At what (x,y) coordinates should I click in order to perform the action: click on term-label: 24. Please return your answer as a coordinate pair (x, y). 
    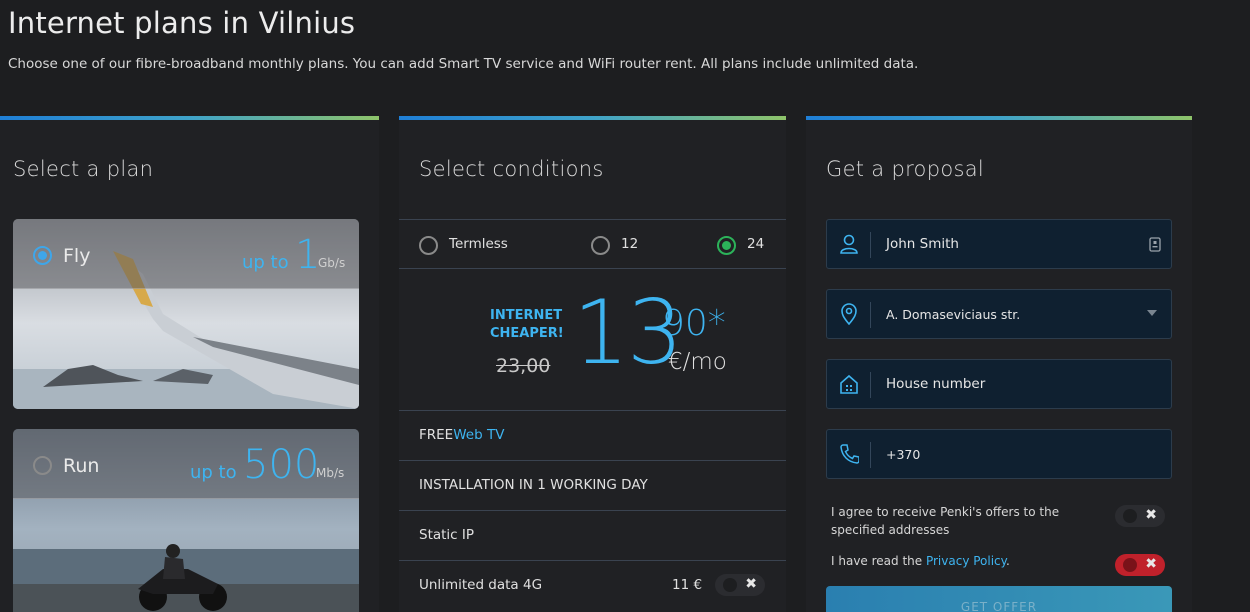
    Looking at the image, I should click on (756, 244).